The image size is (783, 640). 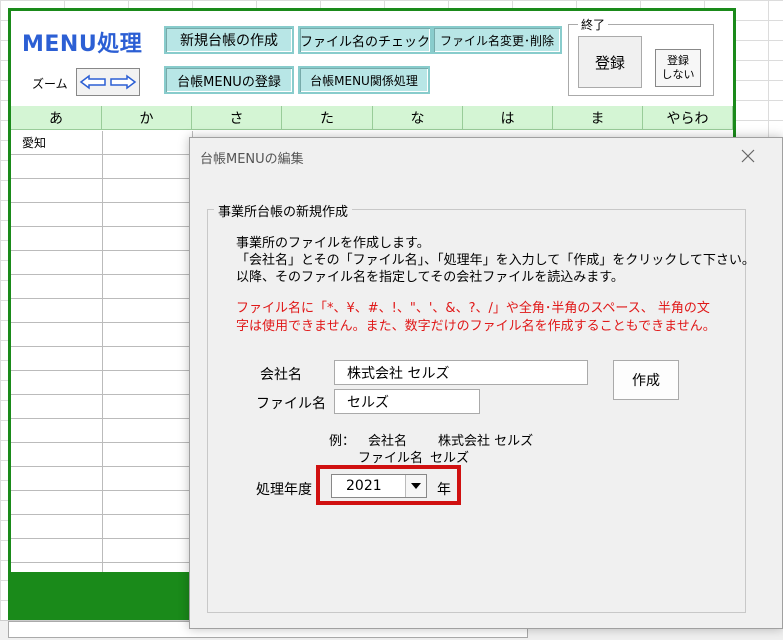 What do you see at coordinates (342, 441) in the screenshot?
I see `example-prefix: 例：` at bounding box center [342, 441].